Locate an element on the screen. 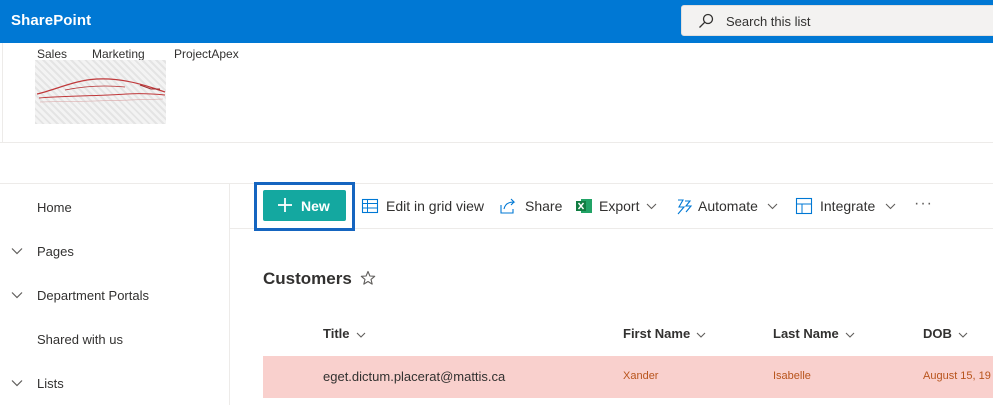  left-nav-item-department-portals: Department Portals is located at coordinates (114, 296).